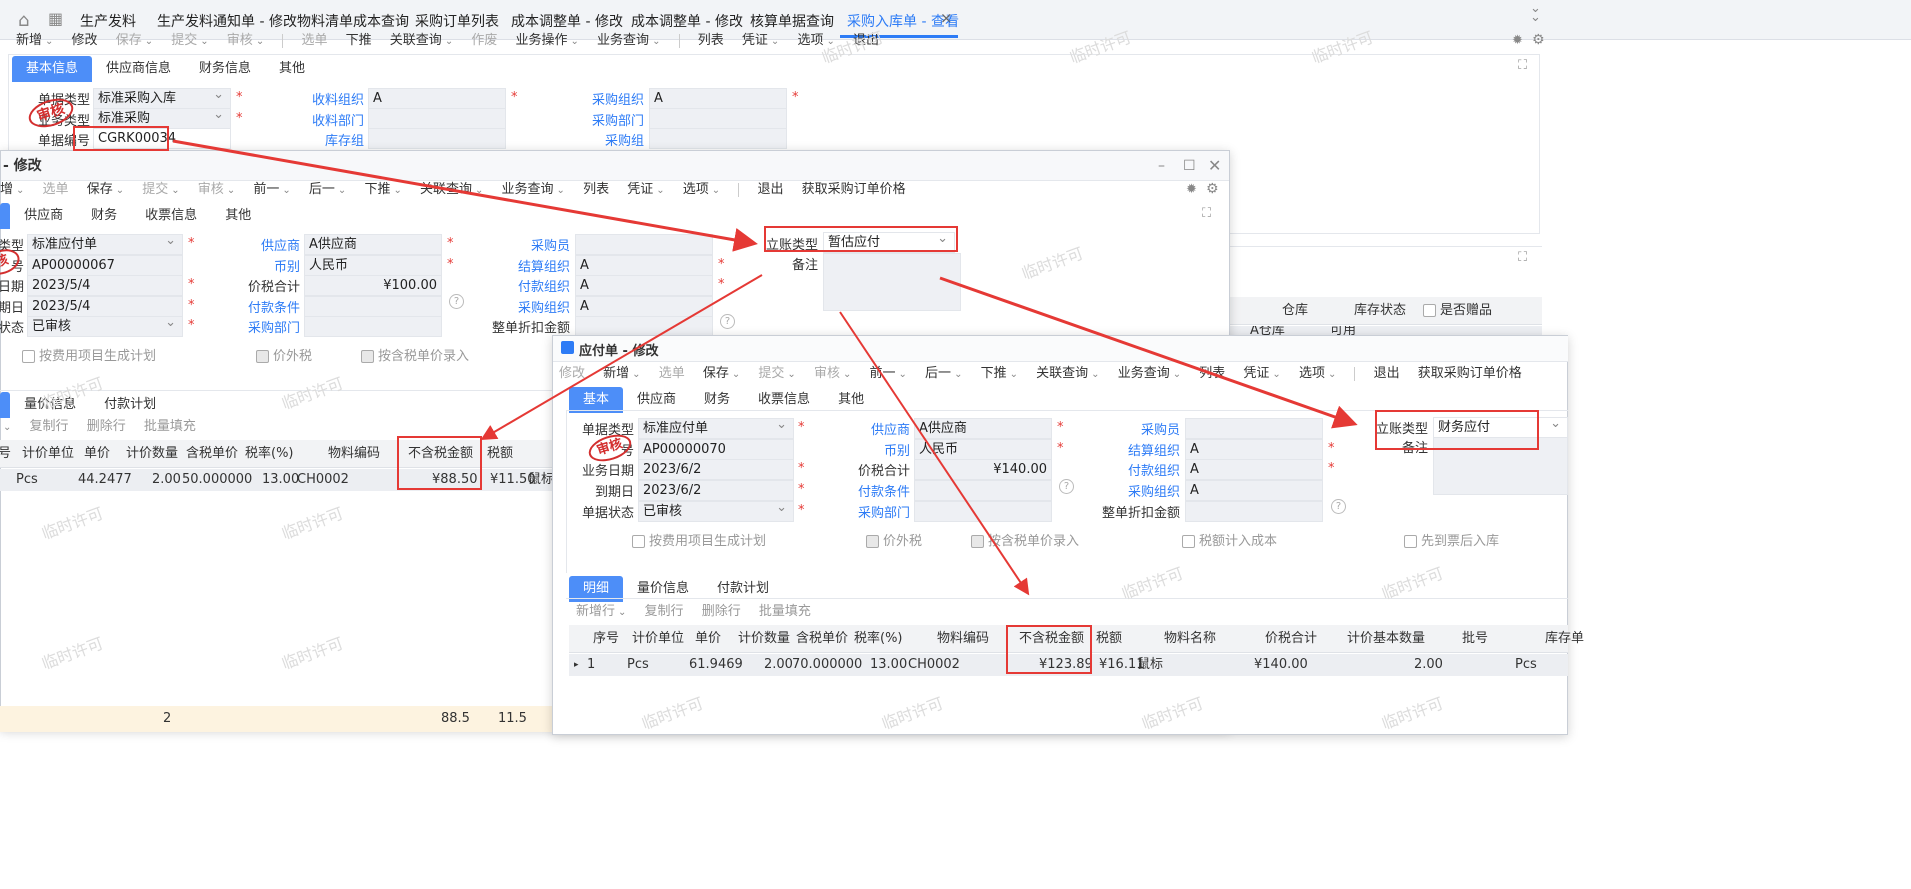  I want to click on arrow-acct-to-w2-acct, so click(1148, 352).